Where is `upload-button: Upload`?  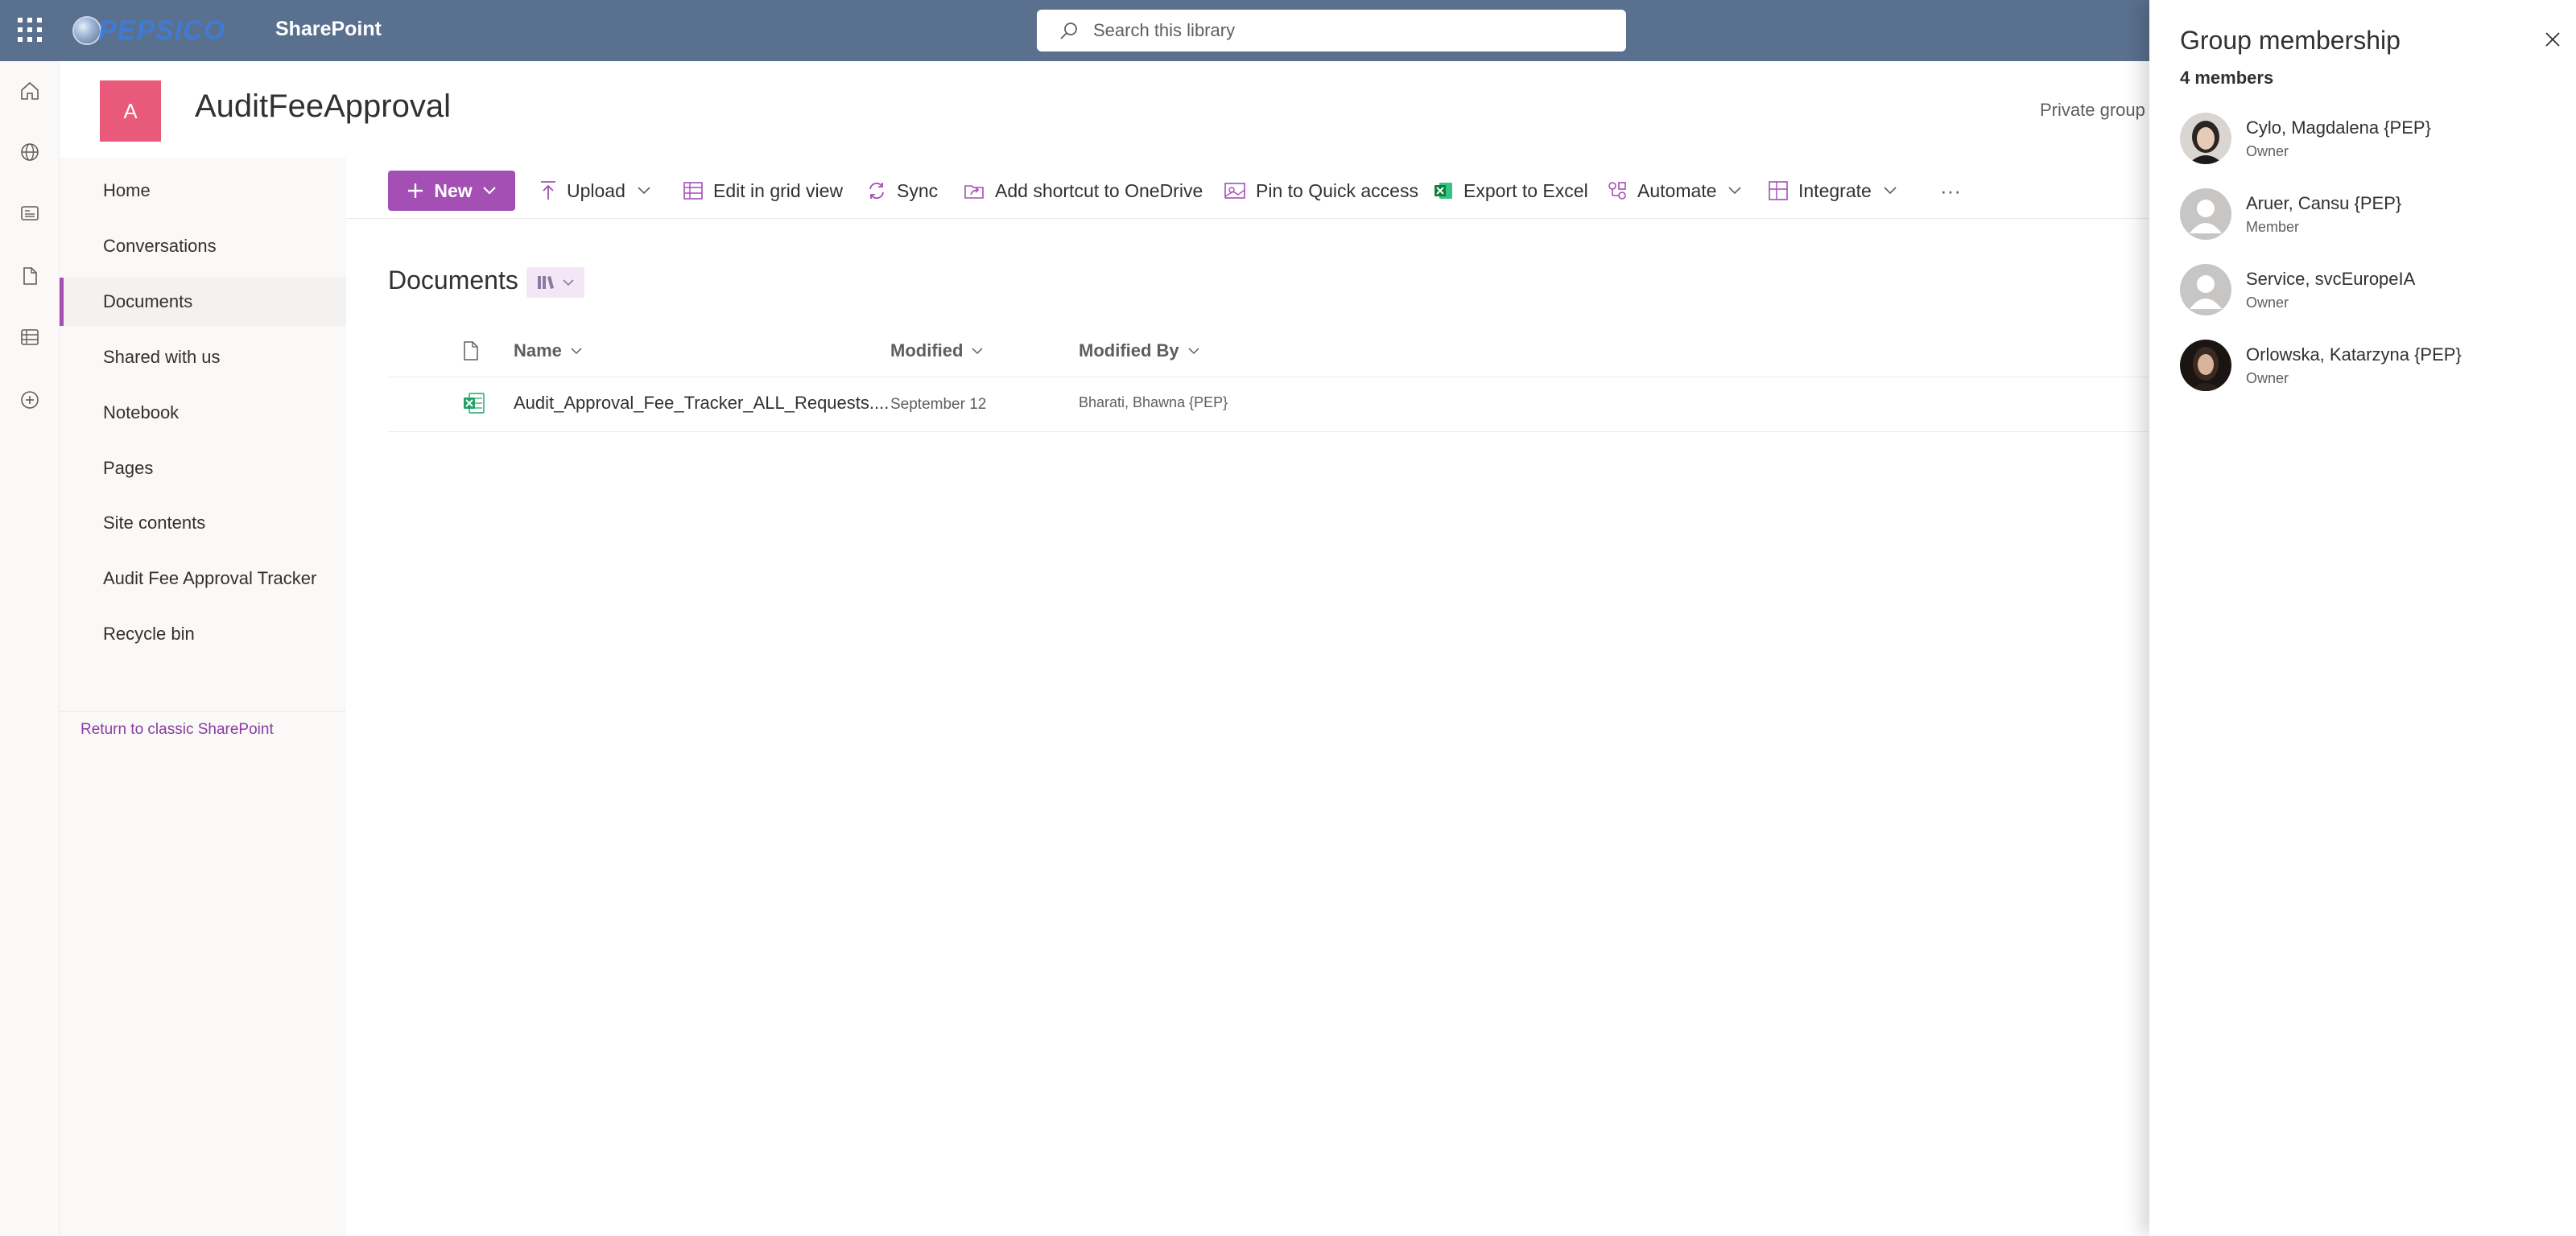 upload-button: Upload is located at coordinates (595, 191).